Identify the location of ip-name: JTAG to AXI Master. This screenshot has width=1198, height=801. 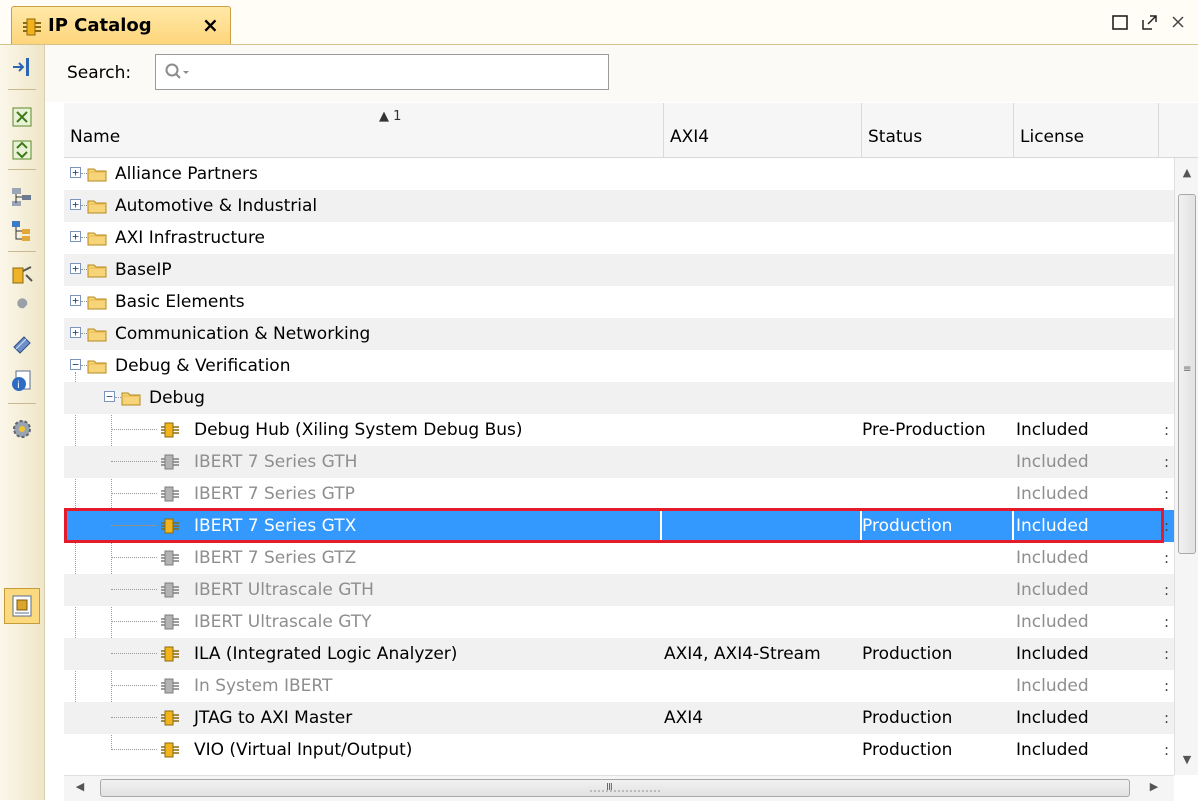
(273, 718).